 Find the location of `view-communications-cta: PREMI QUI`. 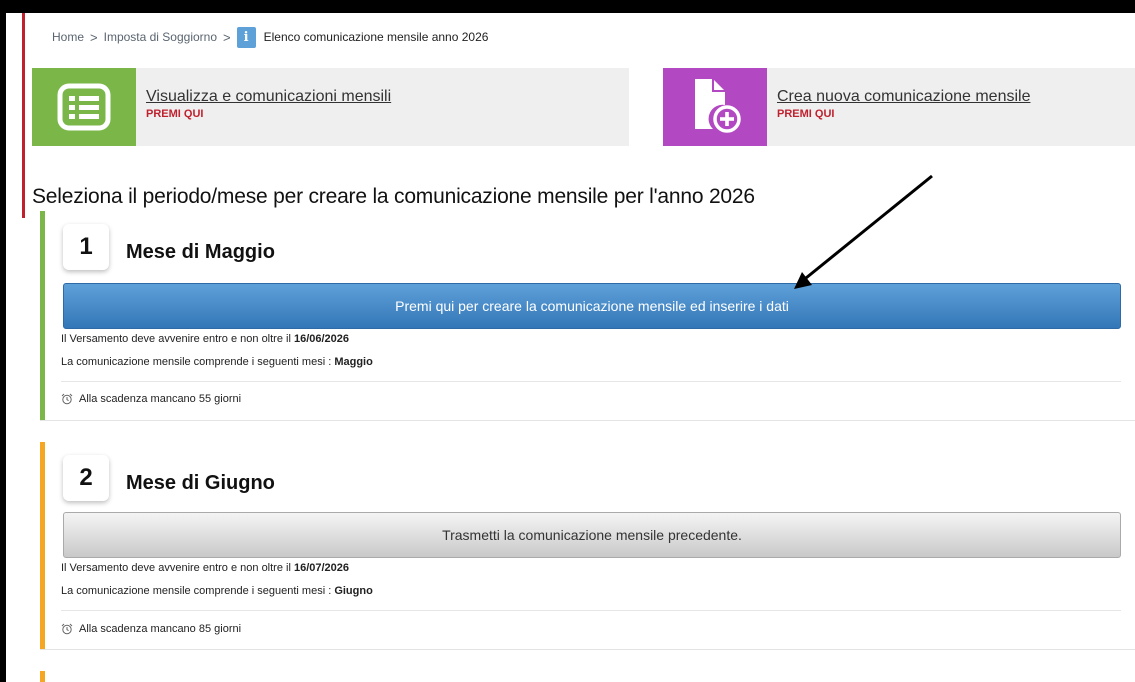

view-communications-cta: PREMI QUI is located at coordinates (268, 114).